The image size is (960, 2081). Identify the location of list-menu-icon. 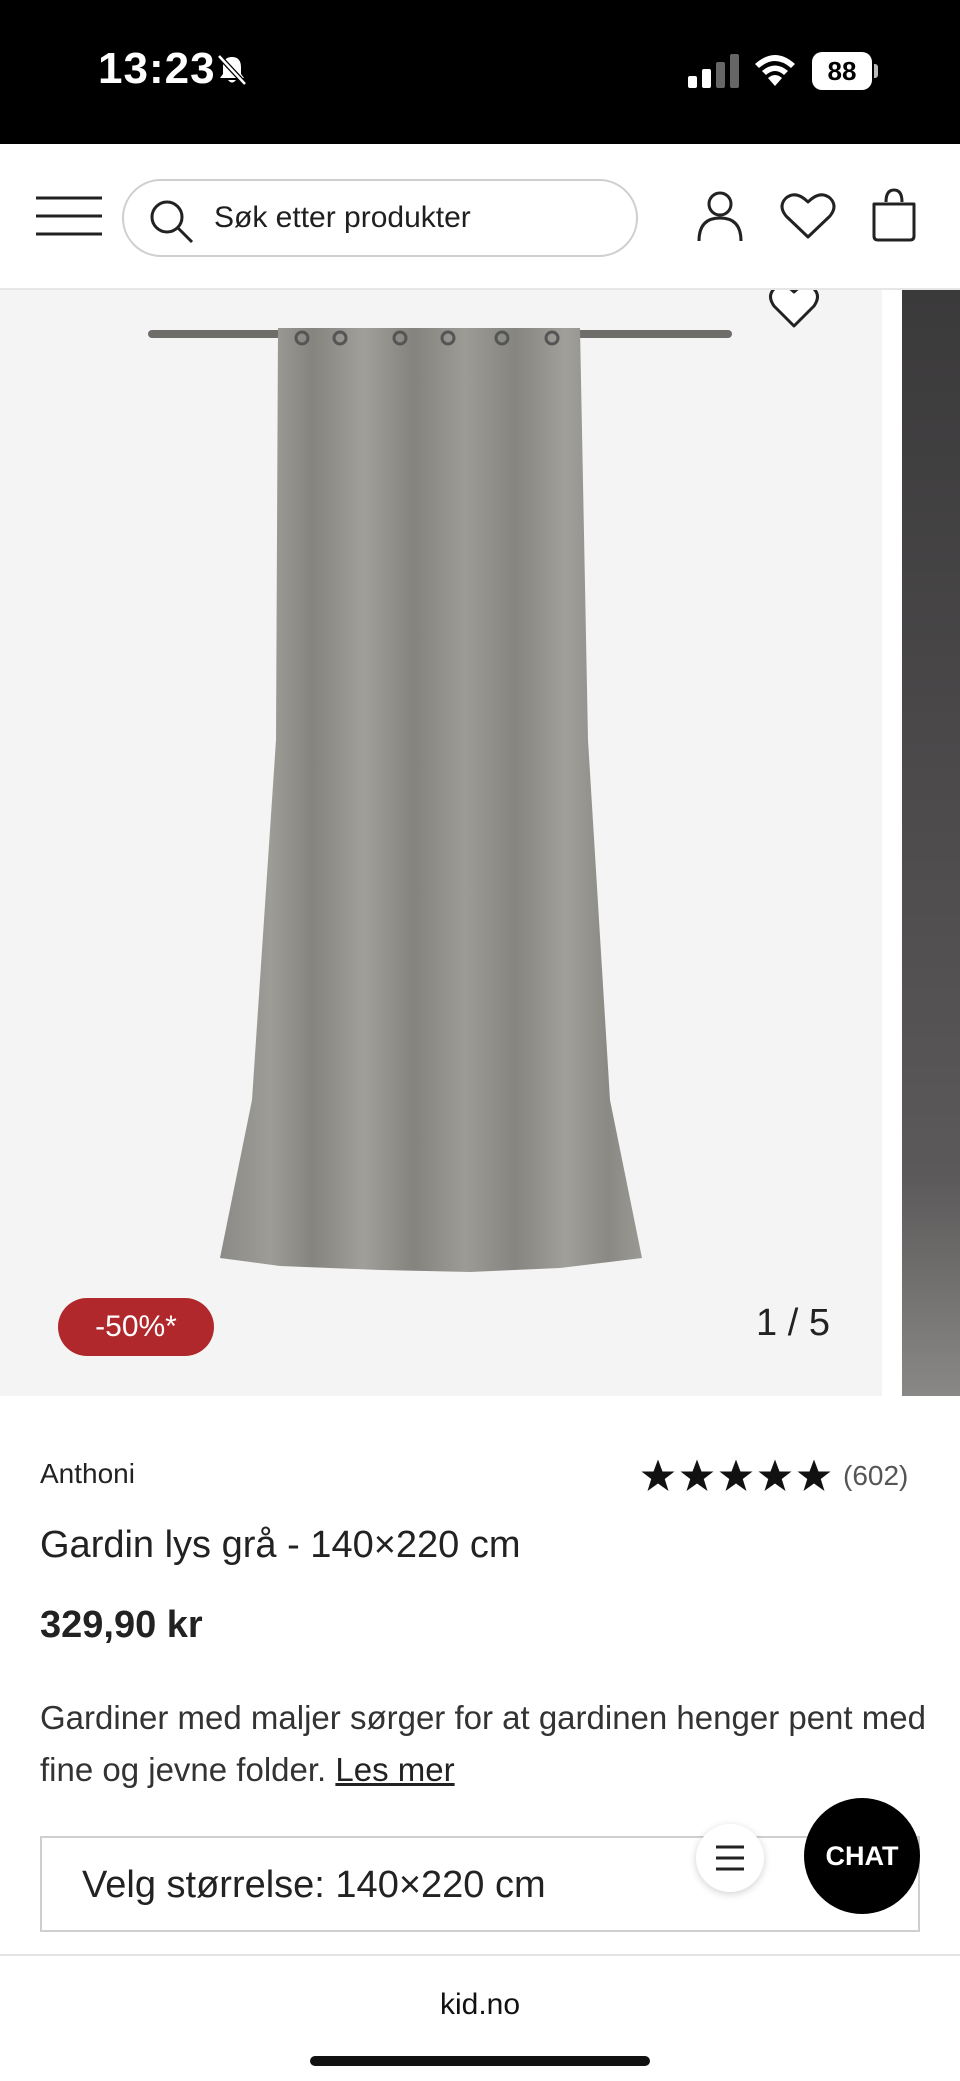
(730, 1858).